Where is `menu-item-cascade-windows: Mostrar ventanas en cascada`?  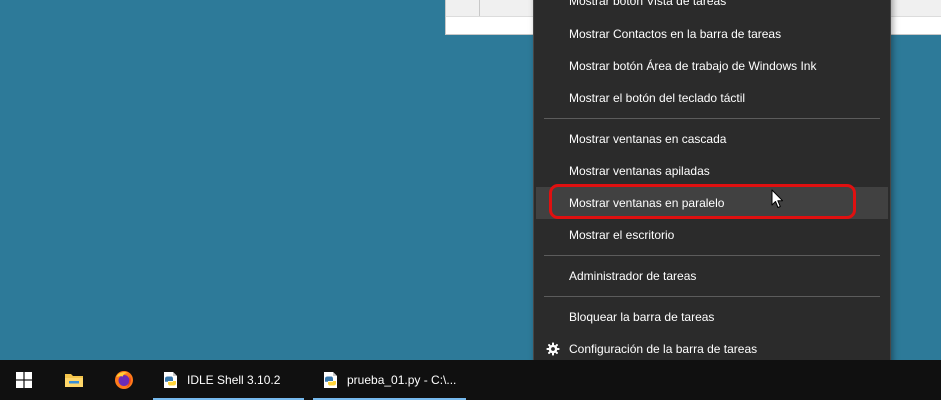 menu-item-cascade-windows: Mostrar ventanas en cascada is located at coordinates (712, 139).